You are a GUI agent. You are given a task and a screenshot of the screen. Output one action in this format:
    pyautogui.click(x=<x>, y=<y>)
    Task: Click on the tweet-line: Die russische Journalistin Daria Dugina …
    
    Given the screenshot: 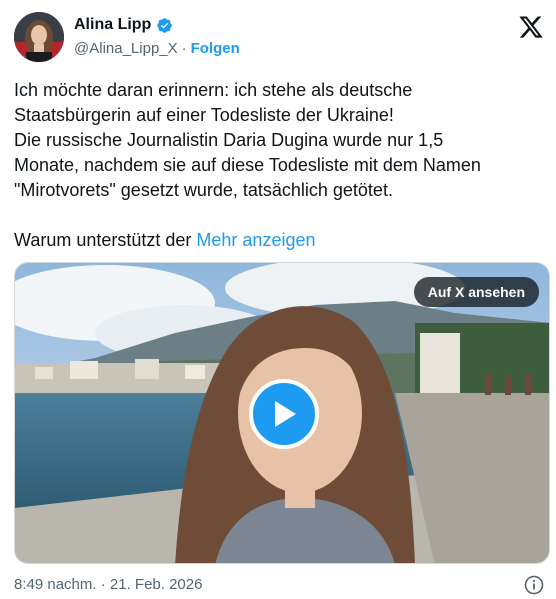 What is the action you would take?
    pyautogui.click(x=229, y=140)
    